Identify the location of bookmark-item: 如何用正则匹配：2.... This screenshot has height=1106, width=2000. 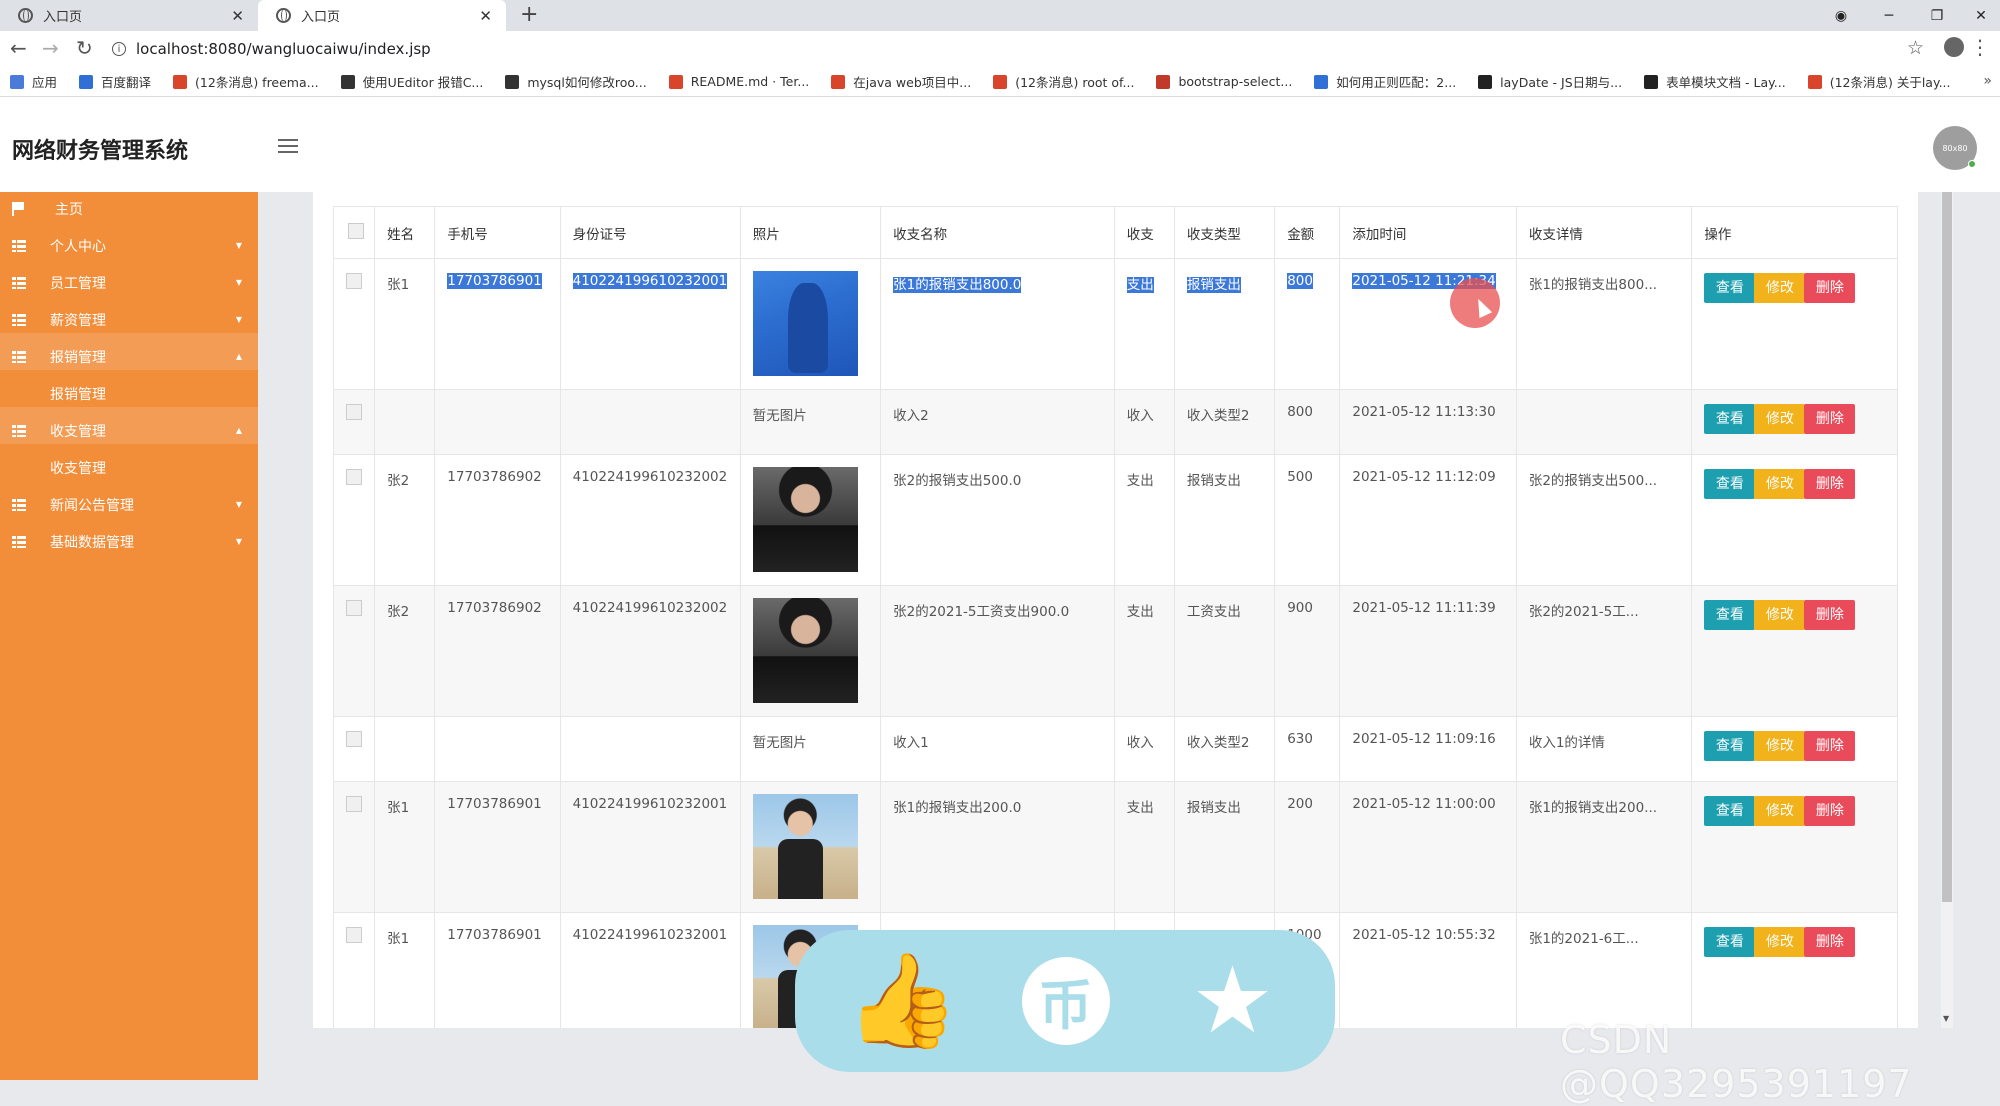
(1385, 81).